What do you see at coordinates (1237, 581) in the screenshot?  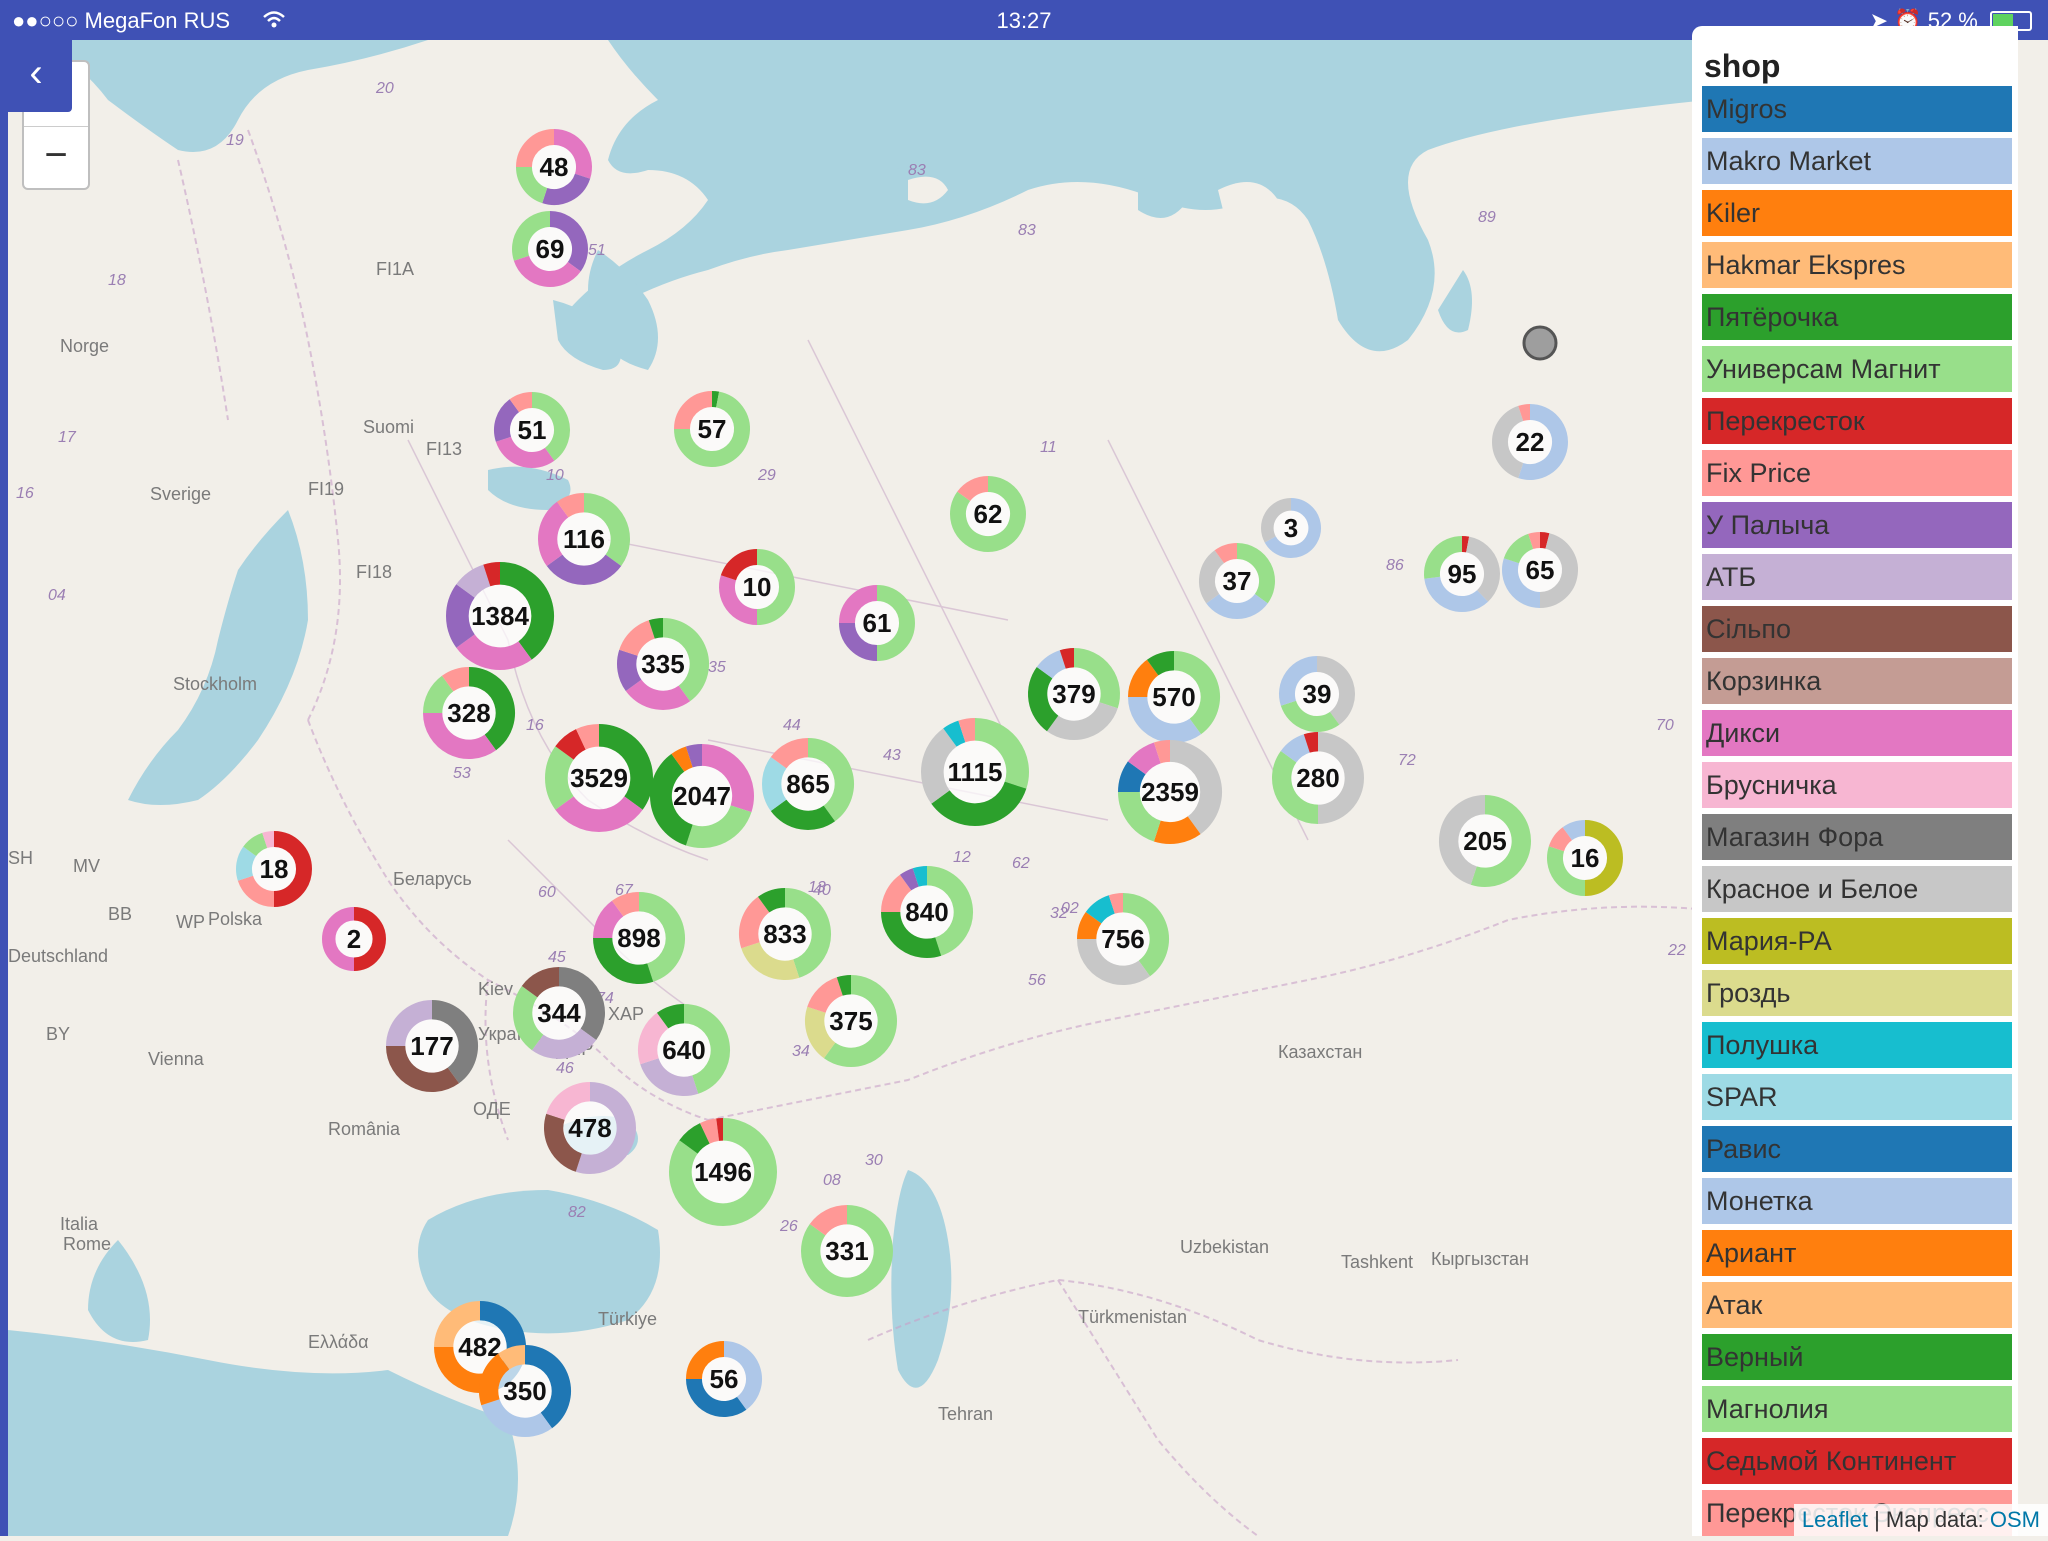 I see `cluster-marker: 37` at bounding box center [1237, 581].